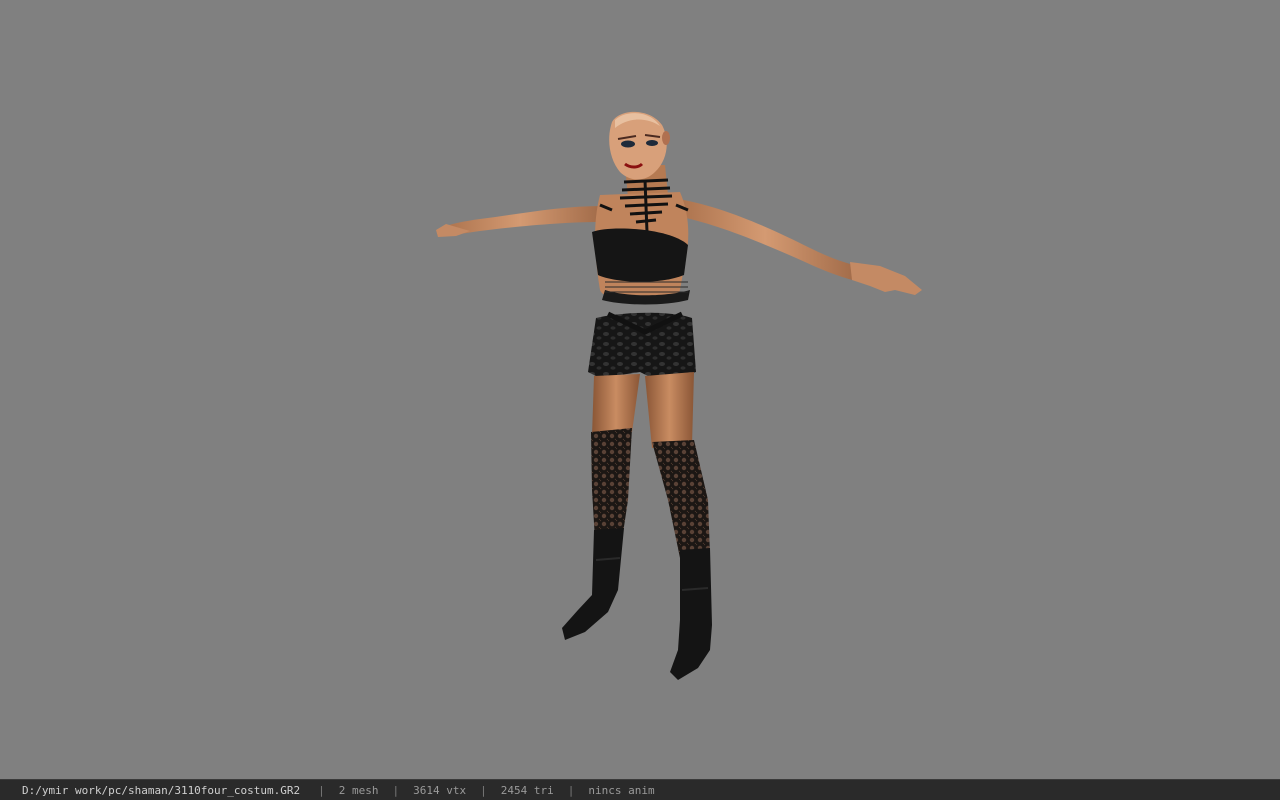 The width and height of the screenshot is (1280, 800). I want to click on right-stocking, so click(681, 499).